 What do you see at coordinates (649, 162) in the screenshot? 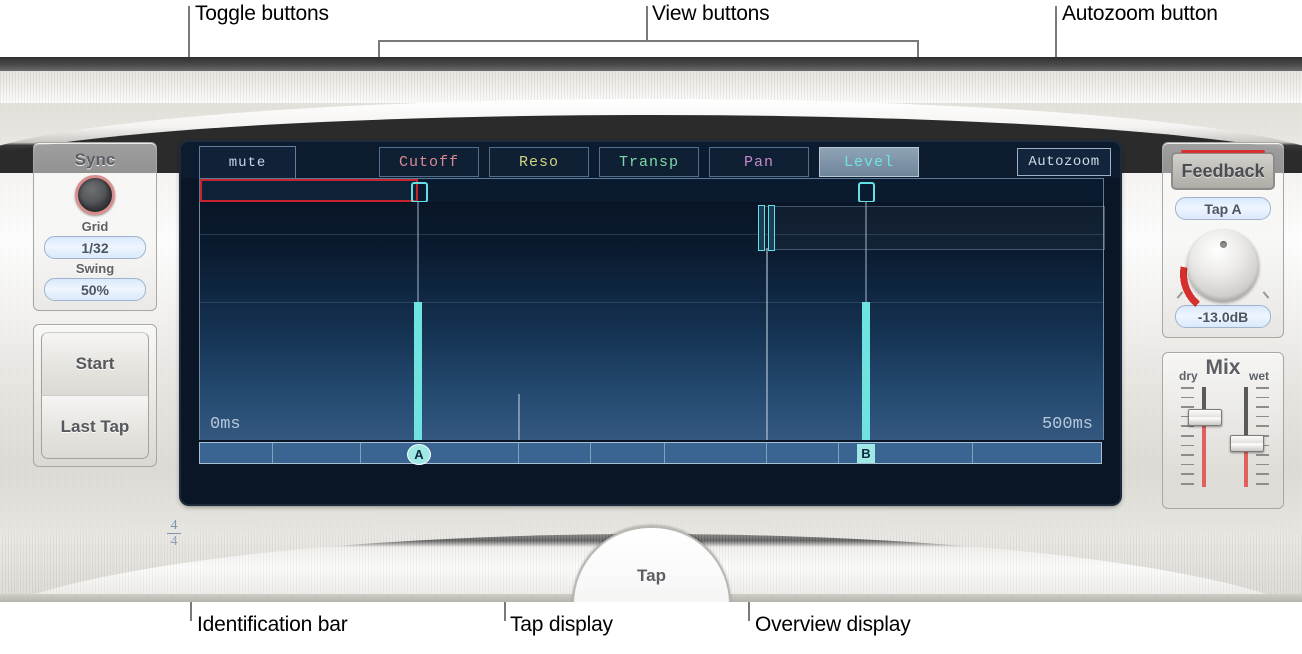
I see `view-button-transp: Transp` at bounding box center [649, 162].